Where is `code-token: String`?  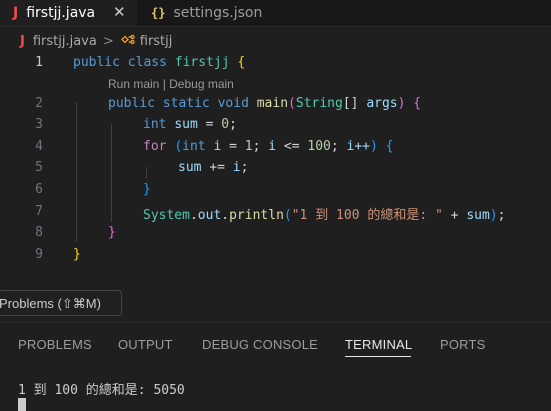 code-token: String is located at coordinates (319, 103).